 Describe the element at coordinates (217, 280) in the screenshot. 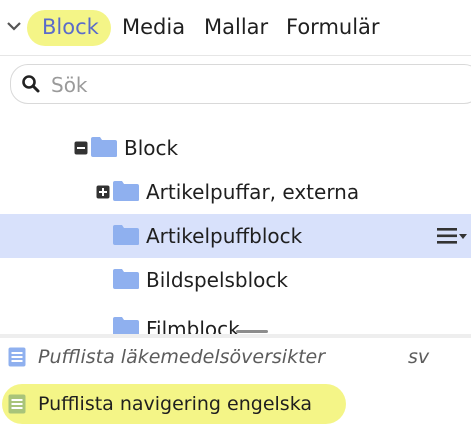

I see `tree-item-label: Bildspelsblock` at that location.